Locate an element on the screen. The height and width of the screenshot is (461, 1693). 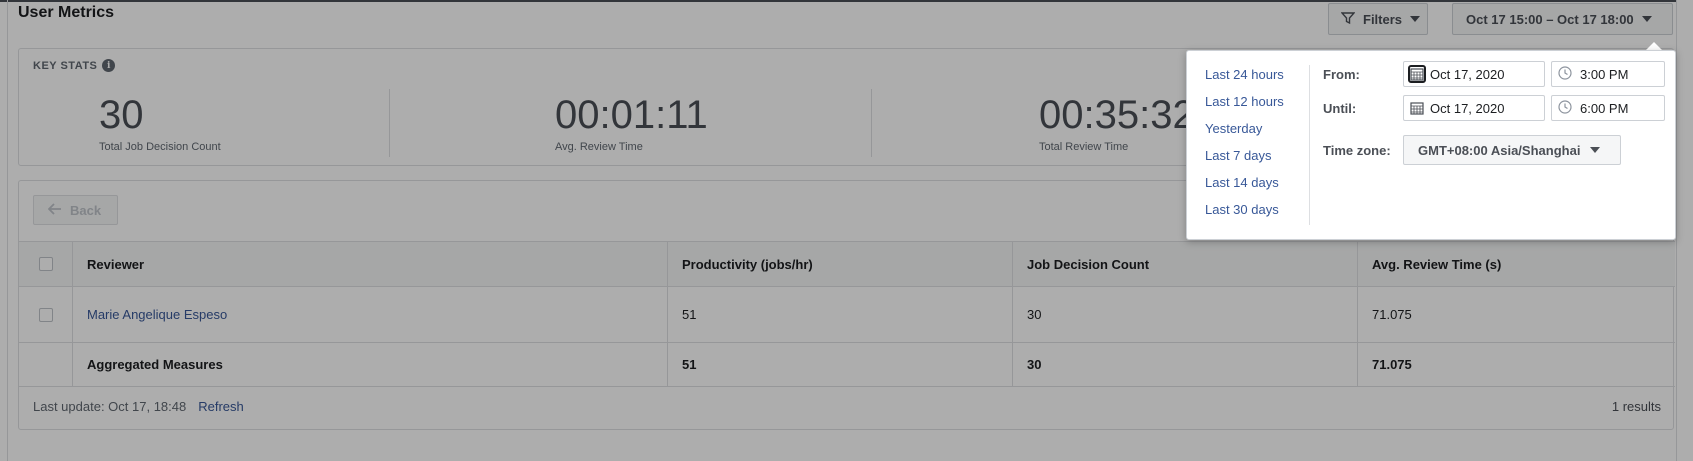
timezone-label: Time zone: is located at coordinates (1357, 150).